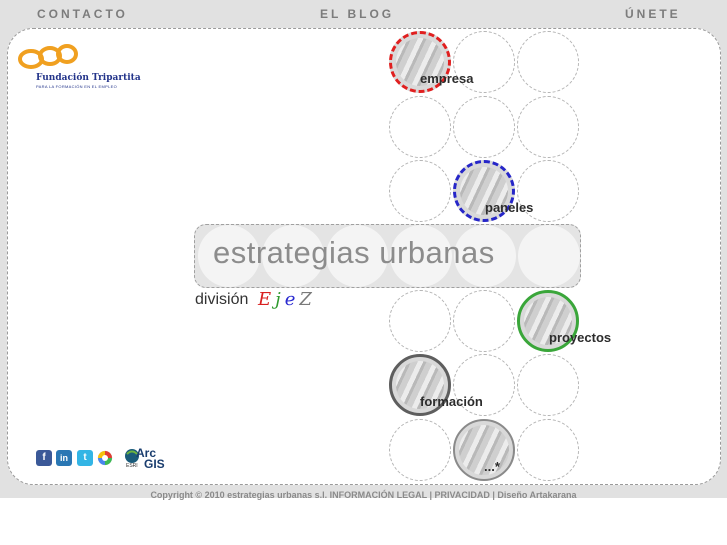 Image resolution: width=727 pixels, height=545 pixels. Describe the element at coordinates (88, 78) in the screenshot. I see `fundacion-name: Fundación Tripartita` at that location.